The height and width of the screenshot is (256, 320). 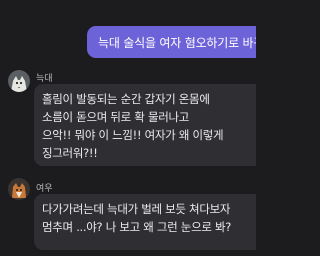 I want to click on message-line: 멈추며 ...야? 나 보고 왜 그런 눈으로 봐?, so click(x=137, y=227).